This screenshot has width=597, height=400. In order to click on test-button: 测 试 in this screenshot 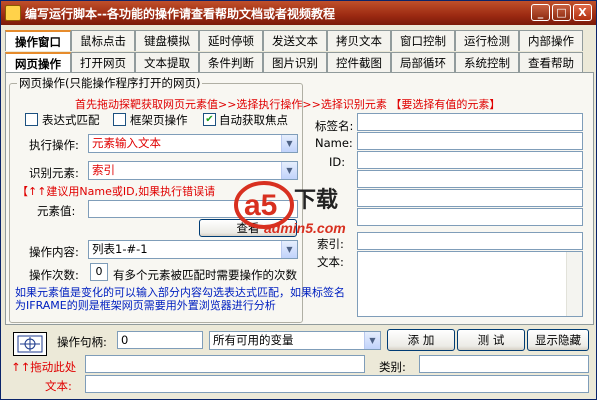, I will do `click(491, 340)`.